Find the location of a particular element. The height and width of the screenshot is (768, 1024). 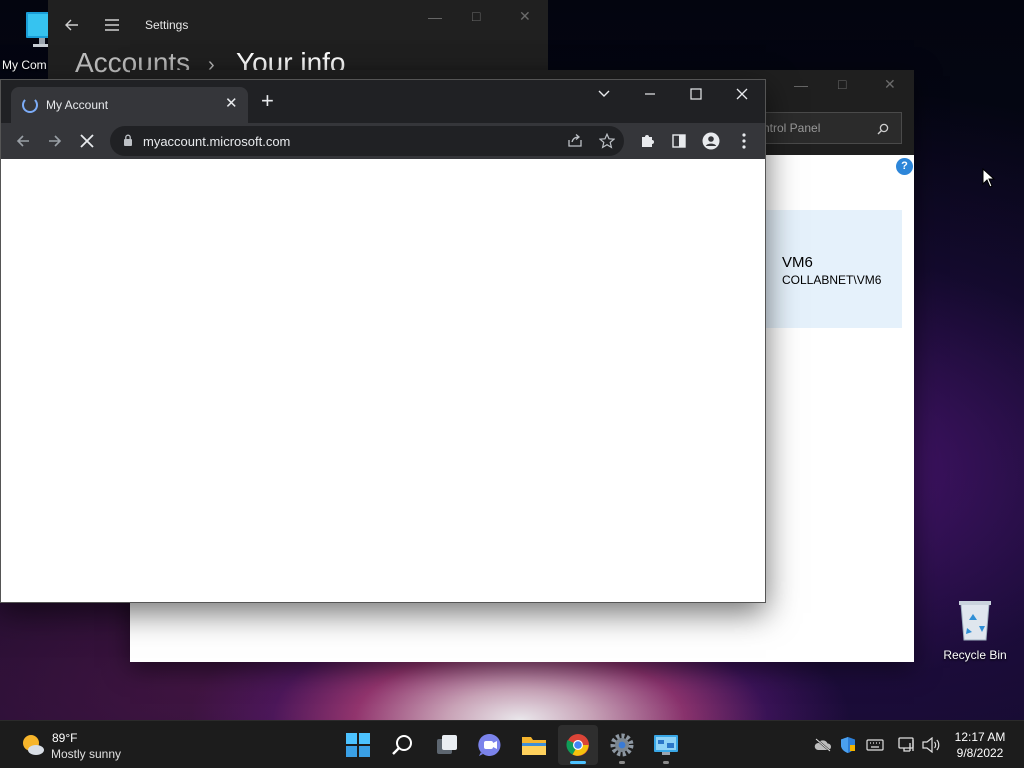

user-name: VM6 is located at coordinates (797, 262).